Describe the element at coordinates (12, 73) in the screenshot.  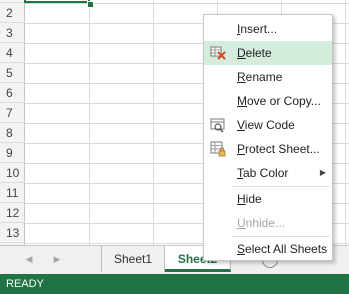
I see `row-header: 5` at that location.